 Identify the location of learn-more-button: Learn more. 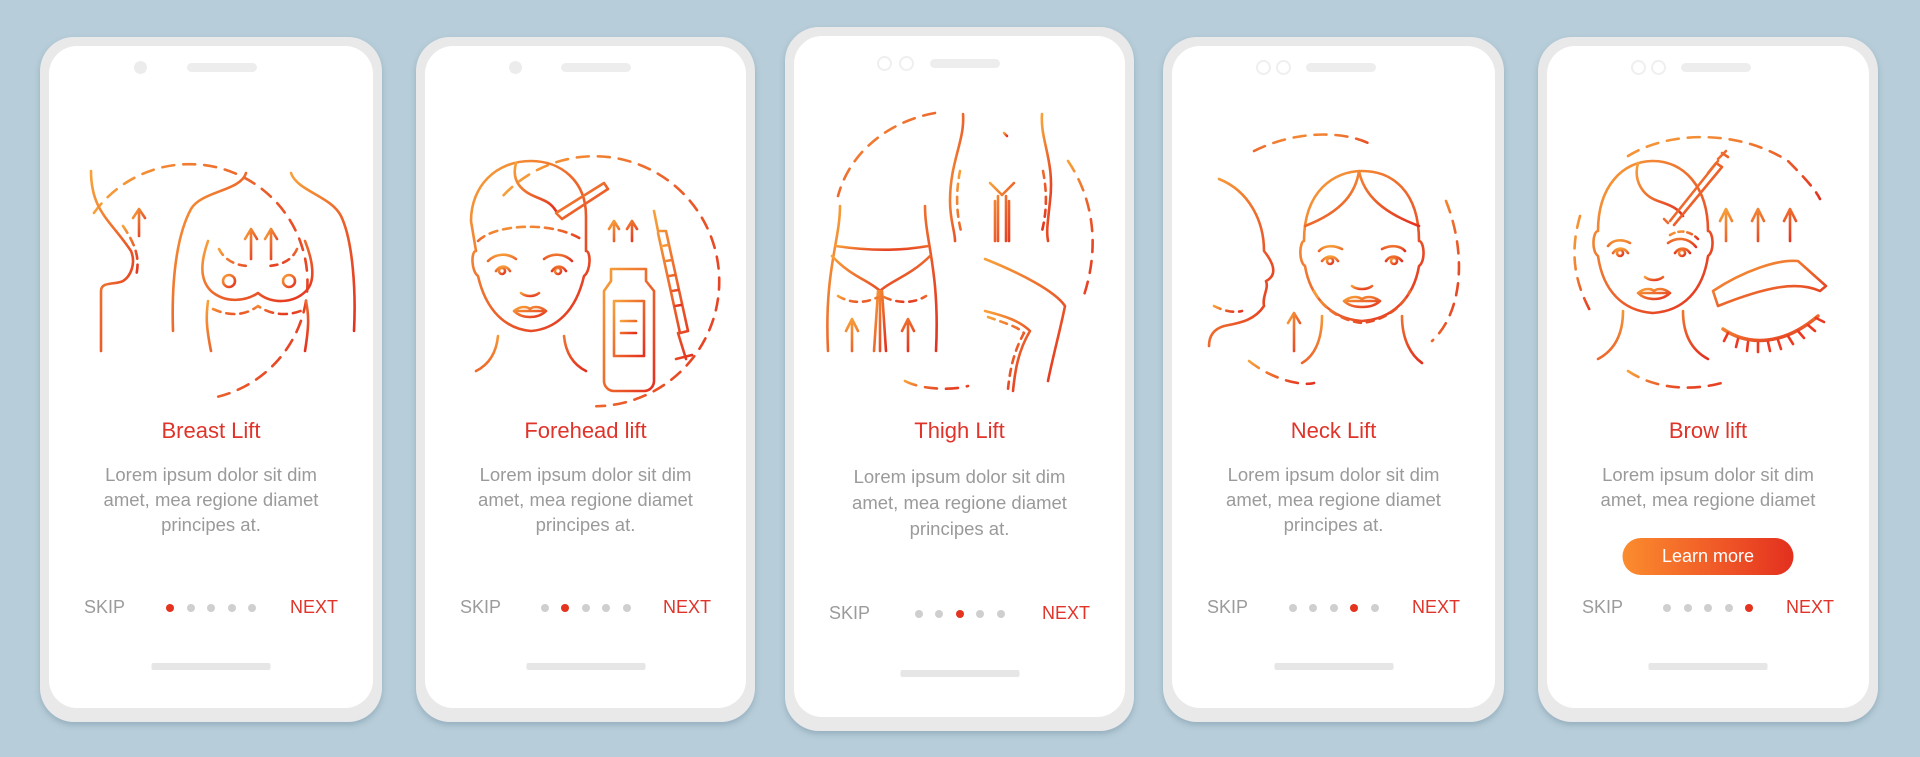
(1708, 556).